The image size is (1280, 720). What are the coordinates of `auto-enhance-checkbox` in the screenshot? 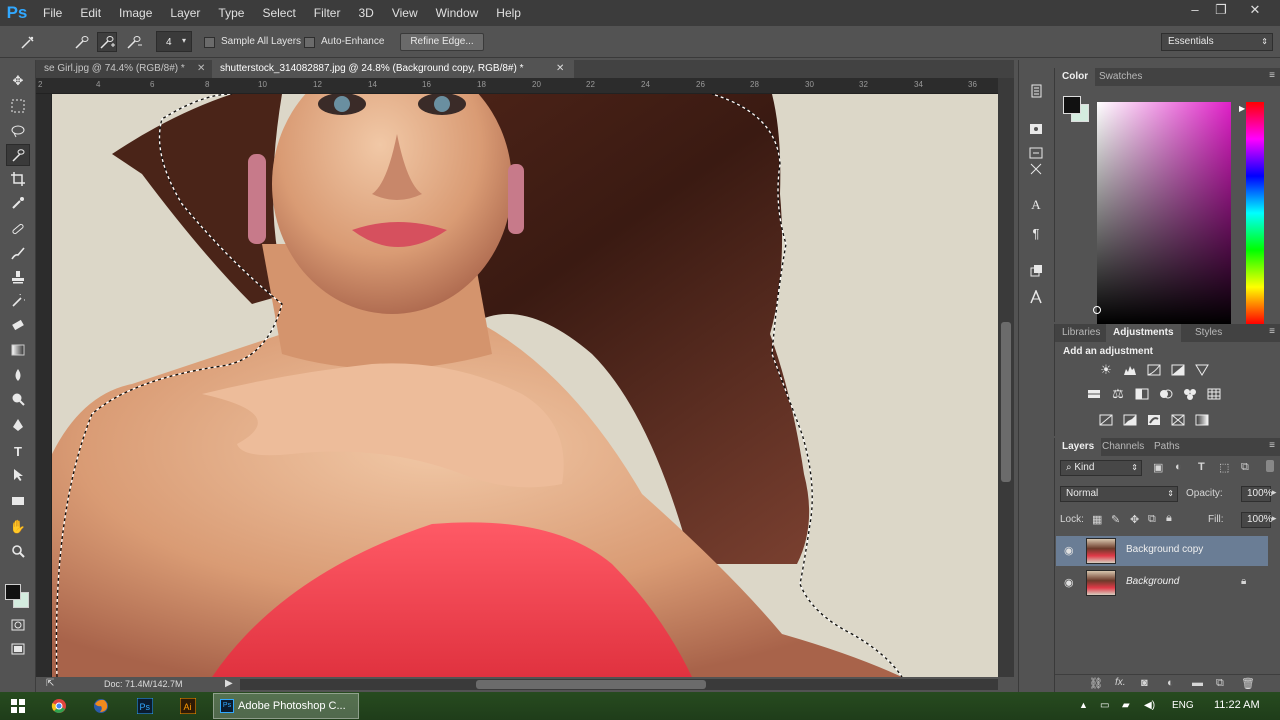 It's located at (309, 42).